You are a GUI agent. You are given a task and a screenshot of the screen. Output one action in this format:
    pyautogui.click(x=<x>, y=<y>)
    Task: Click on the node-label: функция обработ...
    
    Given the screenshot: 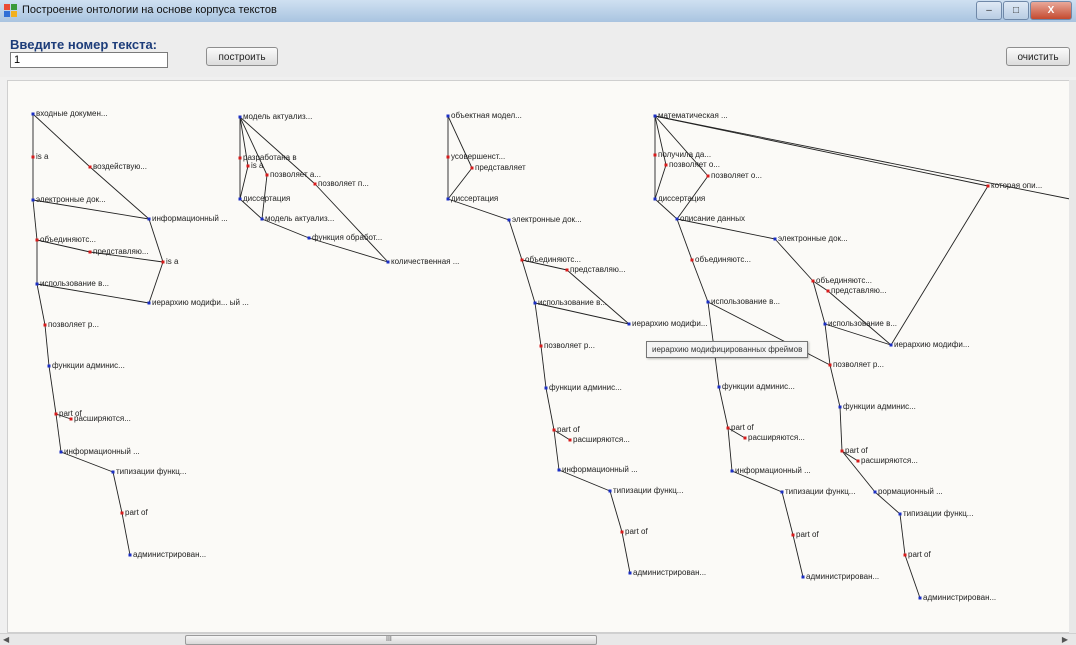 What is the action you would take?
    pyautogui.click(x=347, y=238)
    